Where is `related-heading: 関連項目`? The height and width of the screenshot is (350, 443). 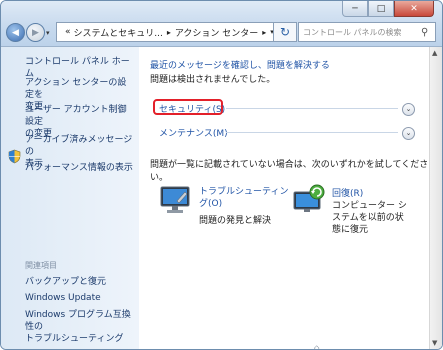
related-heading: 関連項目 is located at coordinates (41, 265).